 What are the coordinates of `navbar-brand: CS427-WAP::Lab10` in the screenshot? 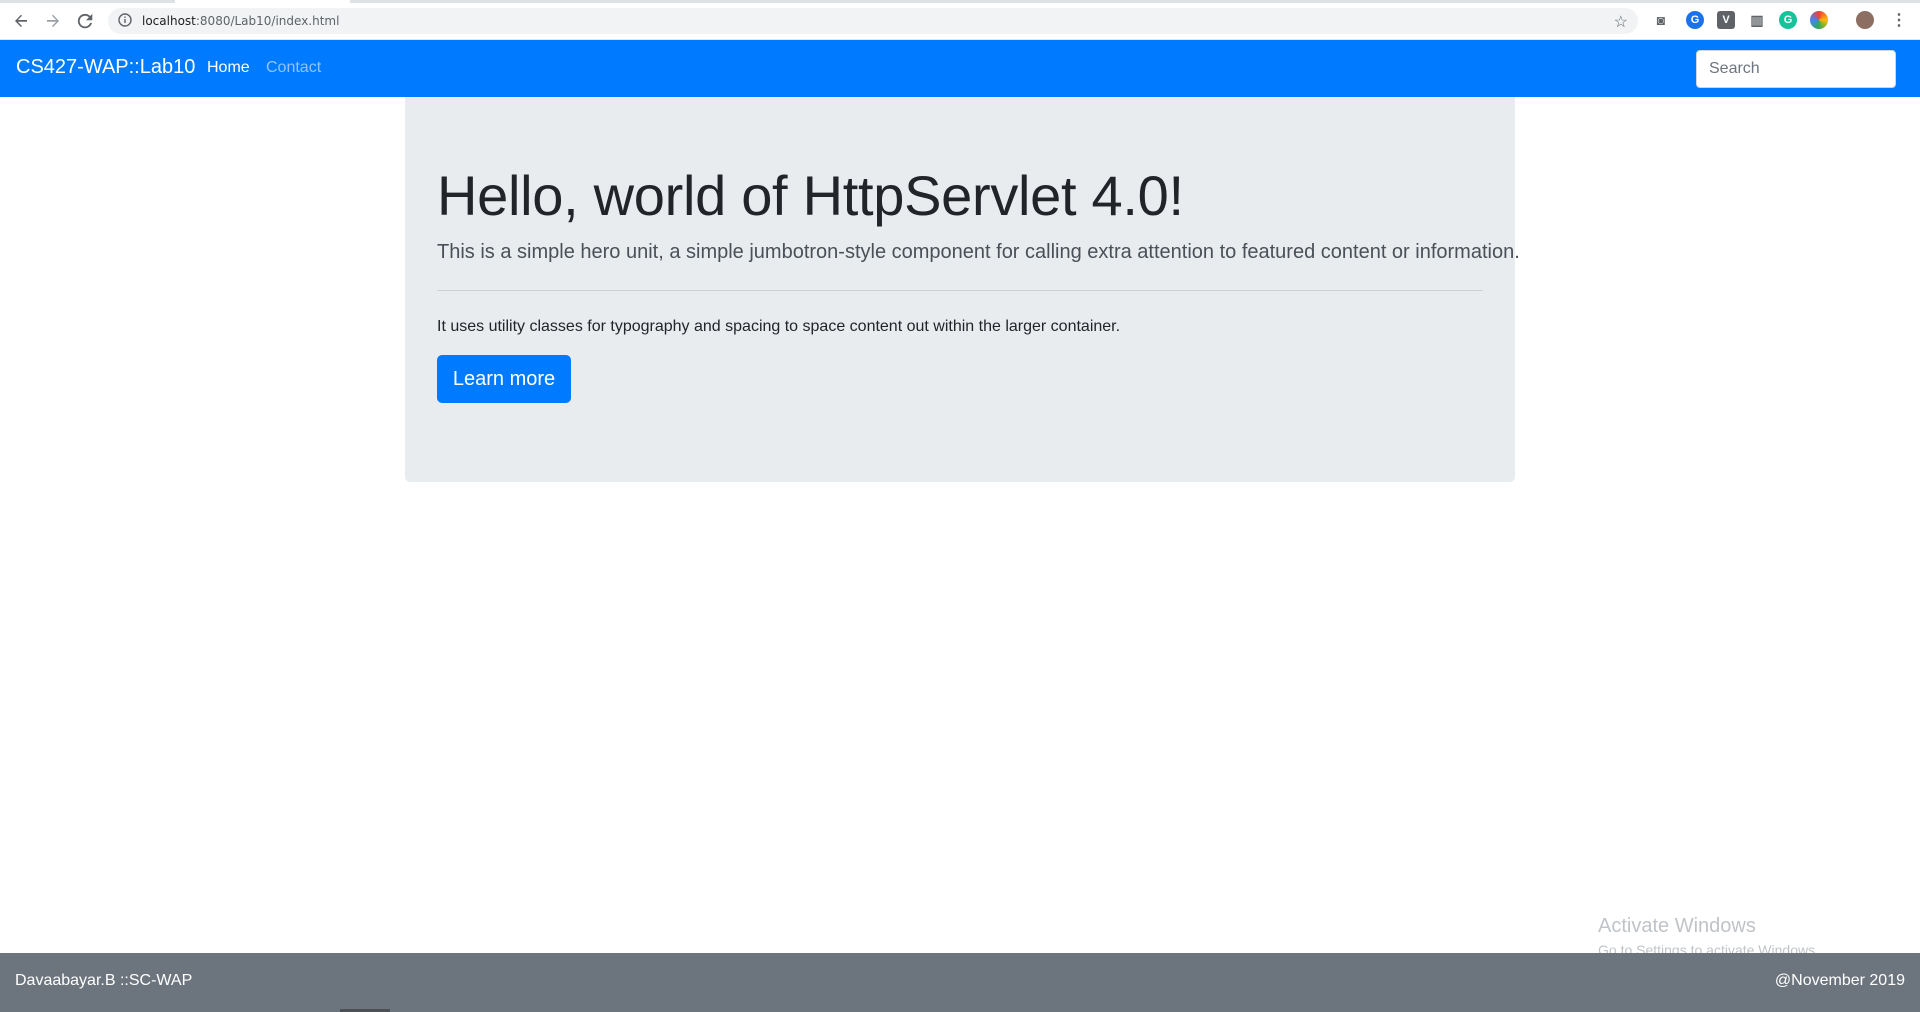 It's located at (105, 67).